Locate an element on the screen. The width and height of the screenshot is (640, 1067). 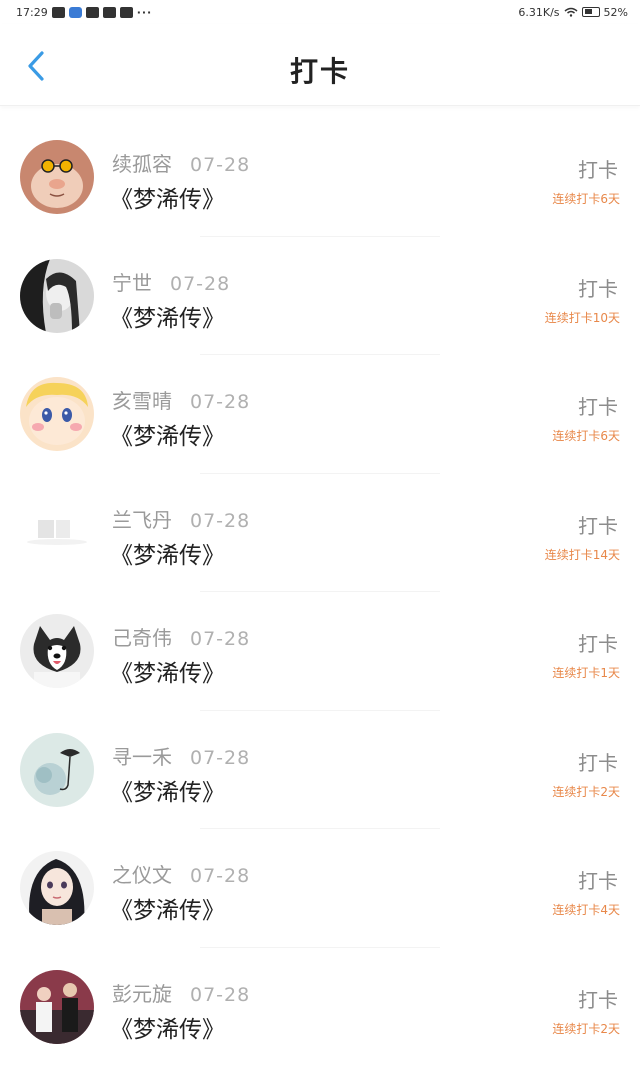
status-time: 17:29 is located at coordinates (32, 12).